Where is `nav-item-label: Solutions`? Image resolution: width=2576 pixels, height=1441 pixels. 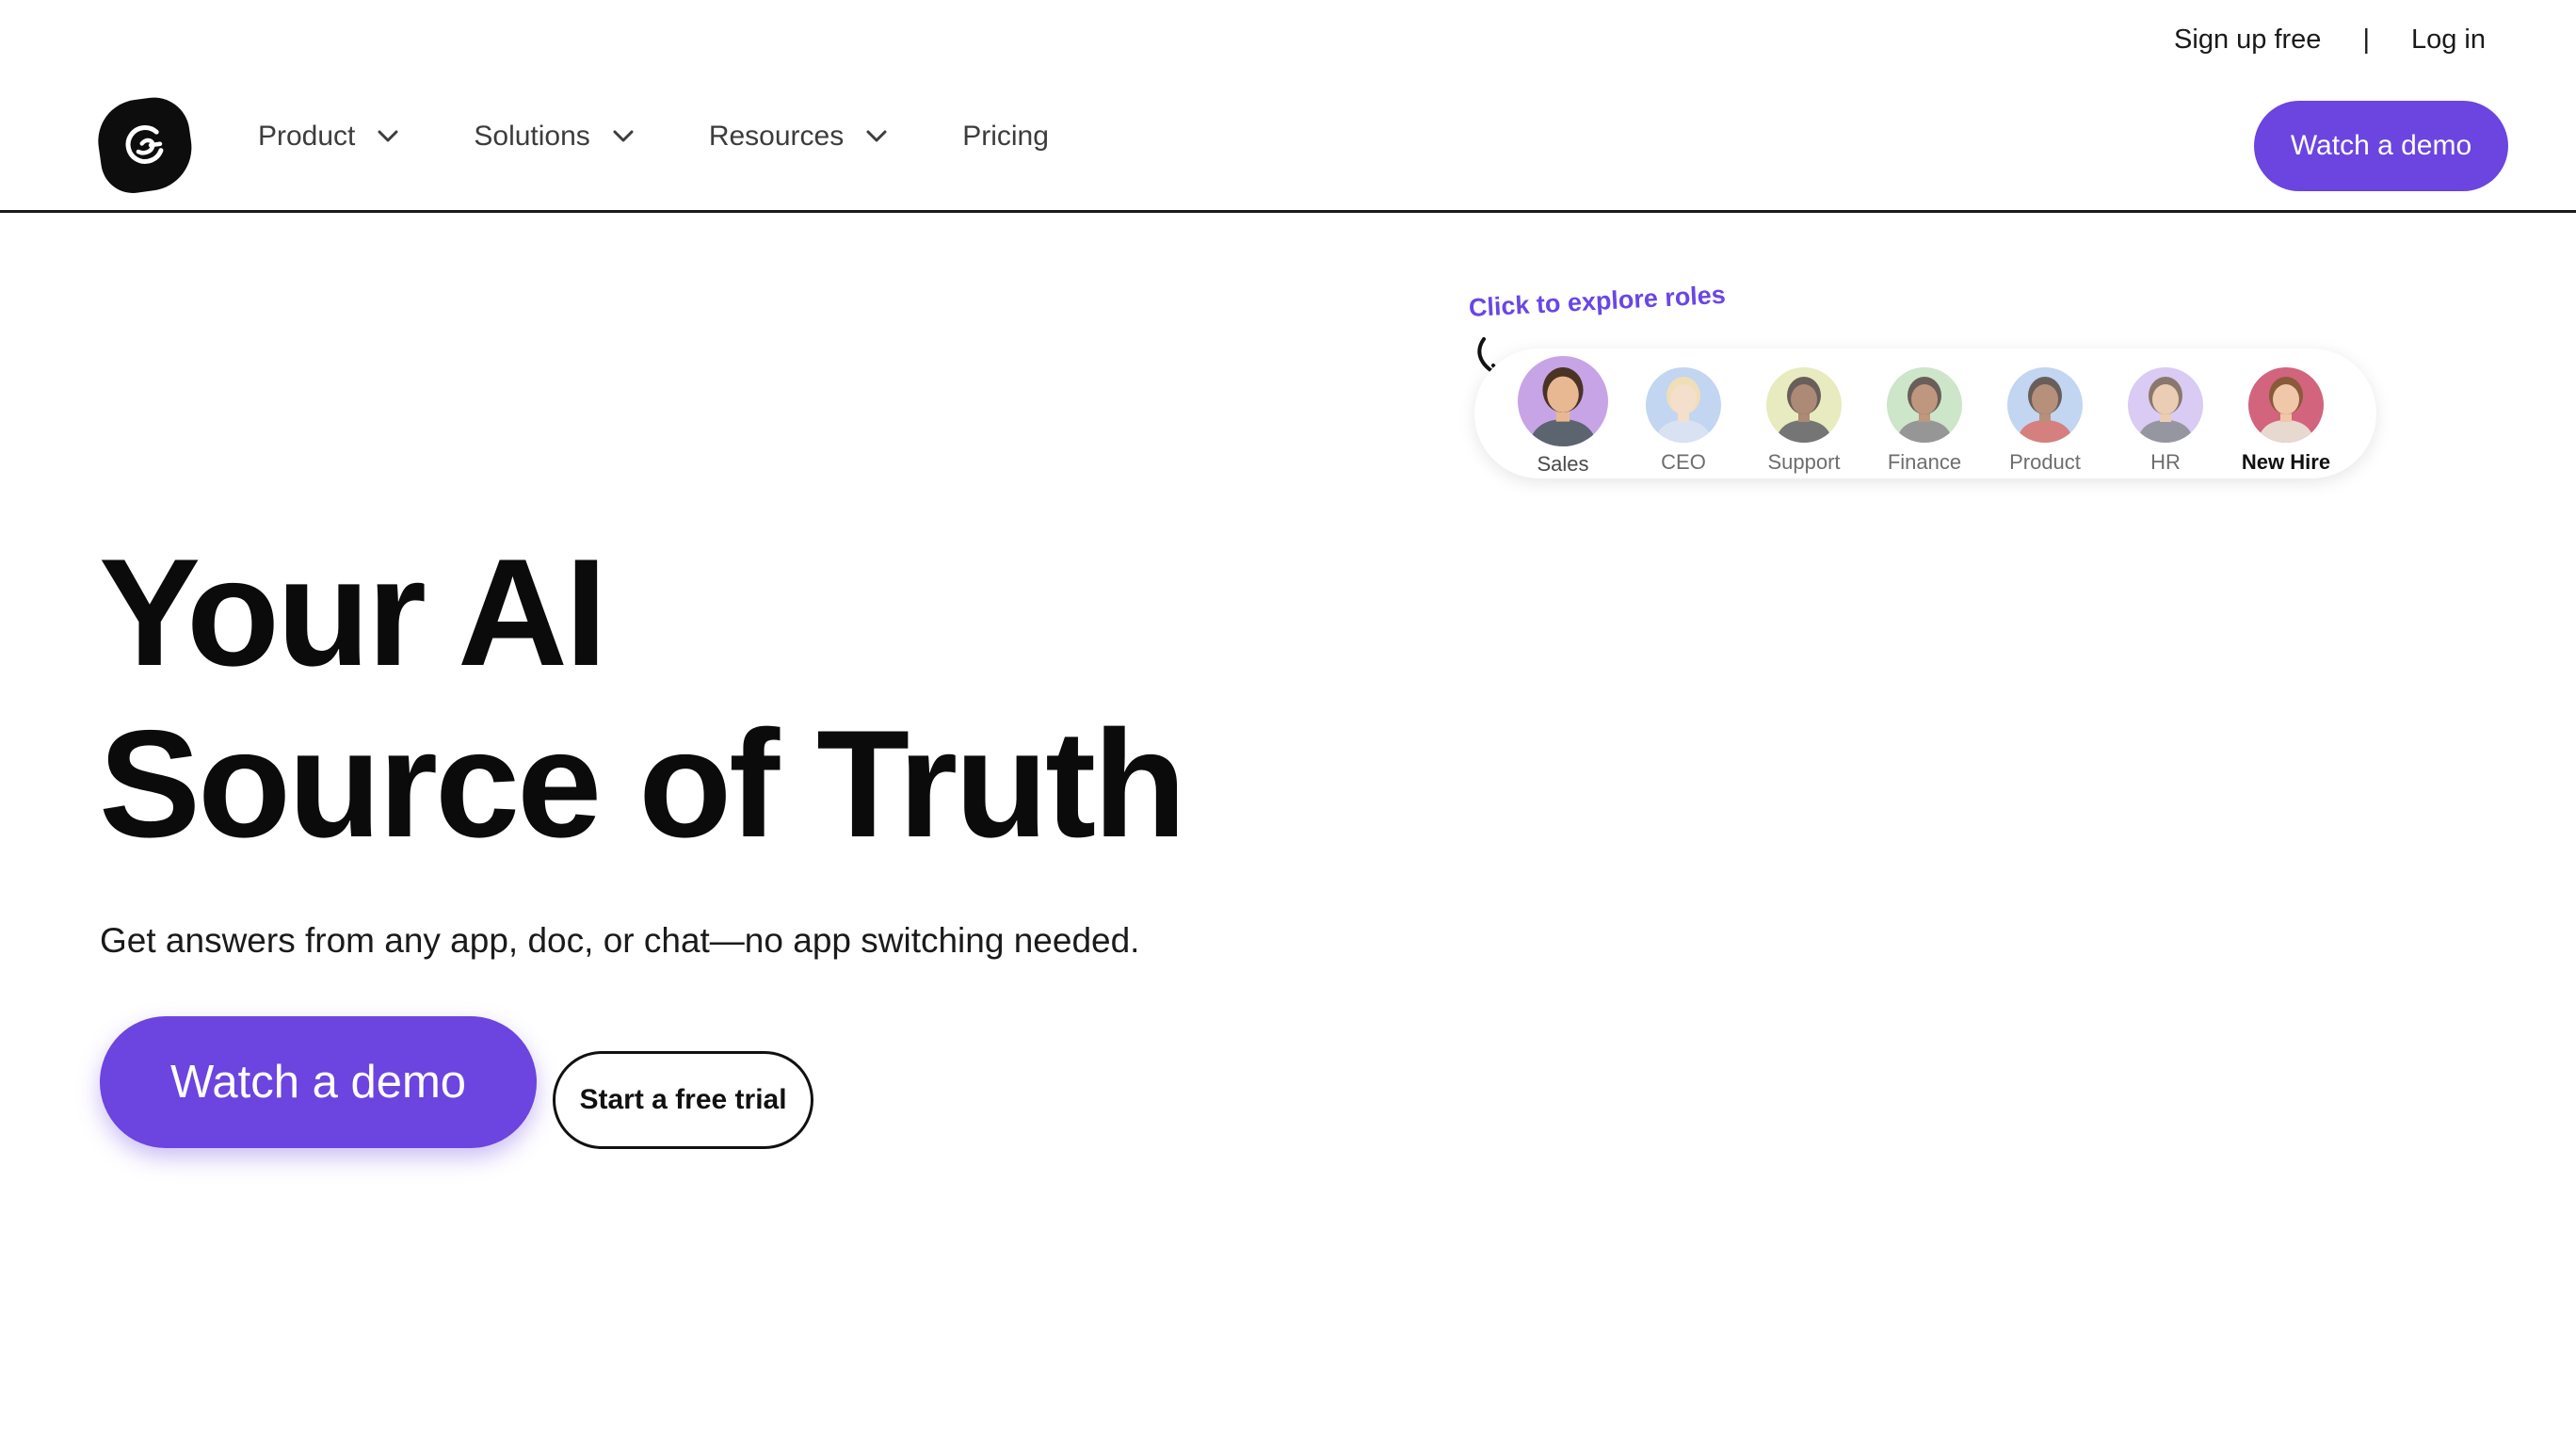
nav-item-label: Solutions is located at coordinates (532, 136).